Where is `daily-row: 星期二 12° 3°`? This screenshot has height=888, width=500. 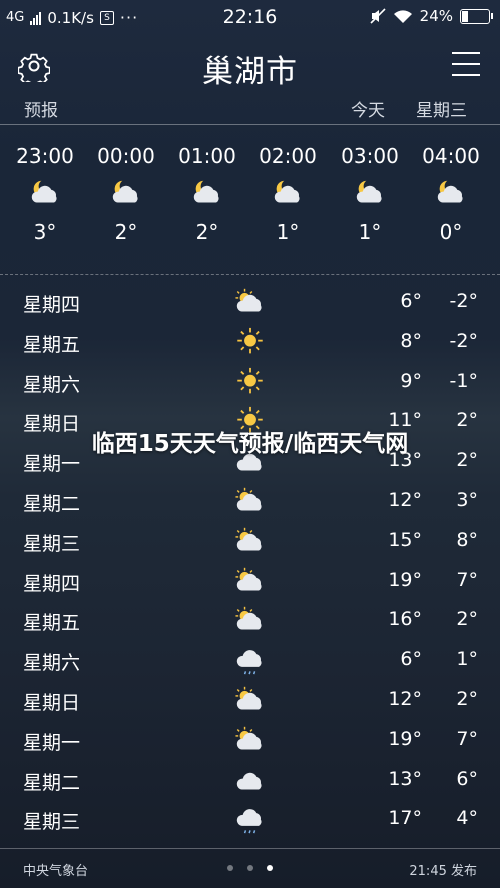
daily-row: 星期二 12° 3° is located at coordinates (250, 501).